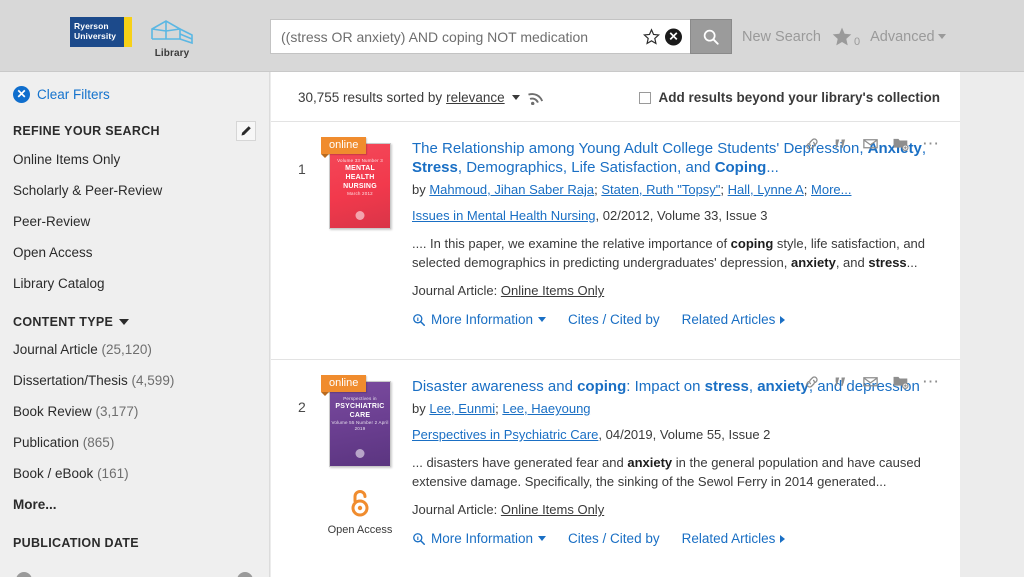 The image size is (1024, 577). Describe the element at coordinates (117, 411) in the screenshot. I see `facet-count: (3,177)` at that location.